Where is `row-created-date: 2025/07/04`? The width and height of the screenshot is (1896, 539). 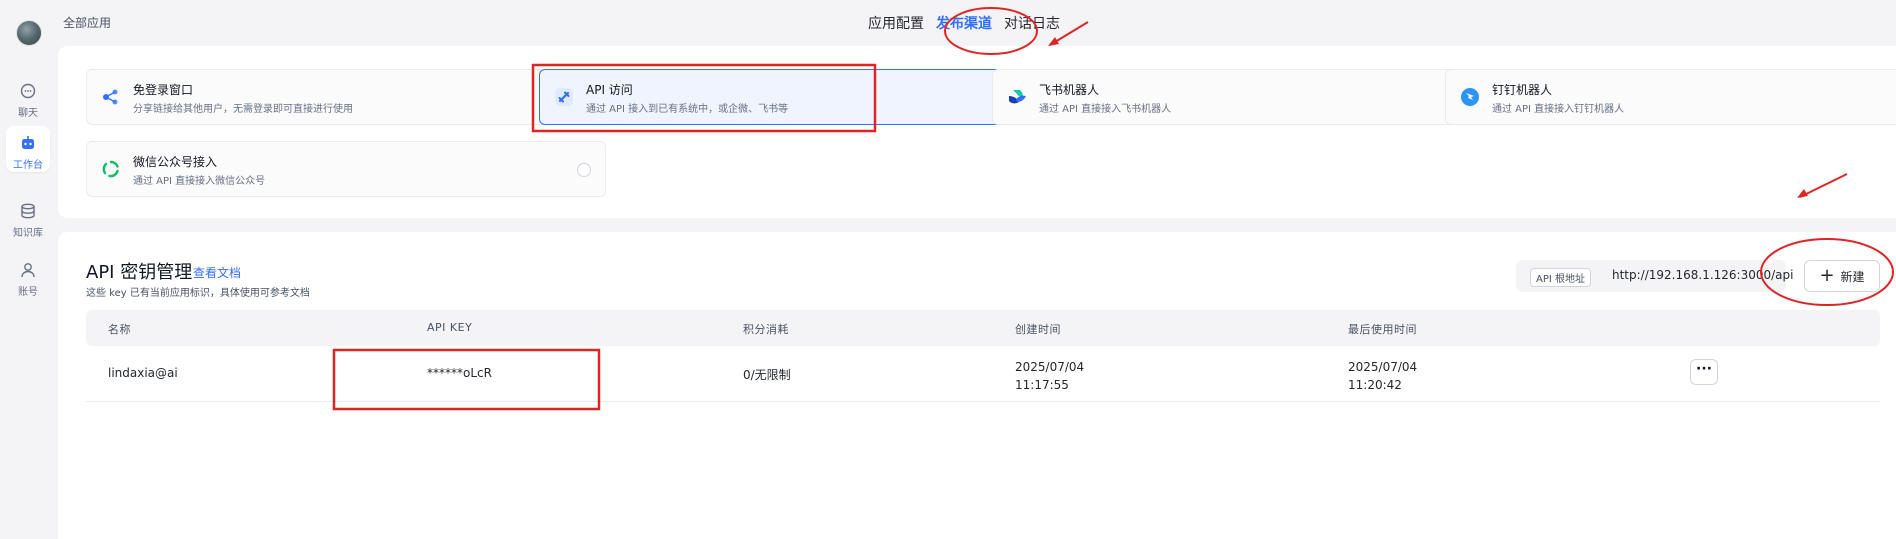 row-created-date: 2025/07/04 is located at coordinates (1050, 367).